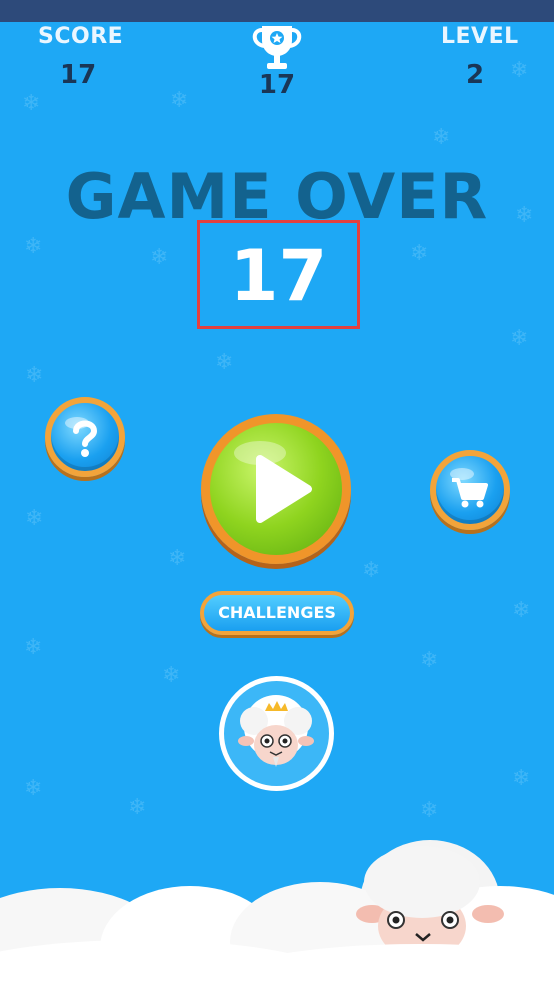 This screenshot has width=554, height=984. I want to click on score-value: 17, so click(78, 75).